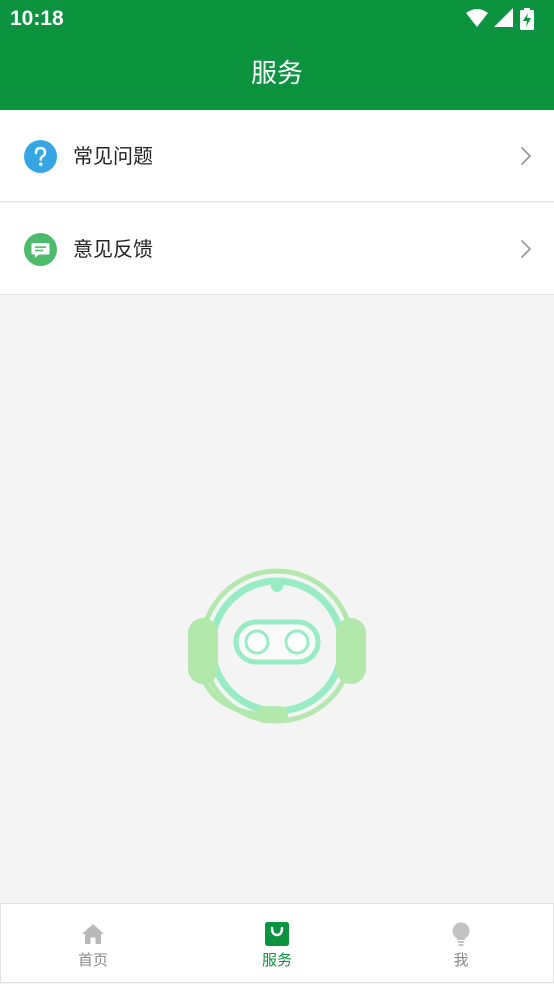 This screenshot has width=554, height=984. Describe the element at coordinates (277, 249) in the screenshot. I see `feedback-row: 意见反馈` at that location.